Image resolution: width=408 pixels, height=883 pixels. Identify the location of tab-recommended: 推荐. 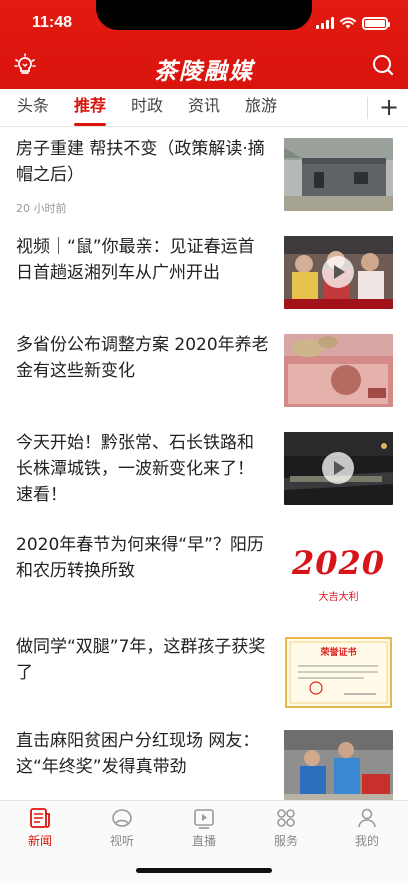
(90, 107).